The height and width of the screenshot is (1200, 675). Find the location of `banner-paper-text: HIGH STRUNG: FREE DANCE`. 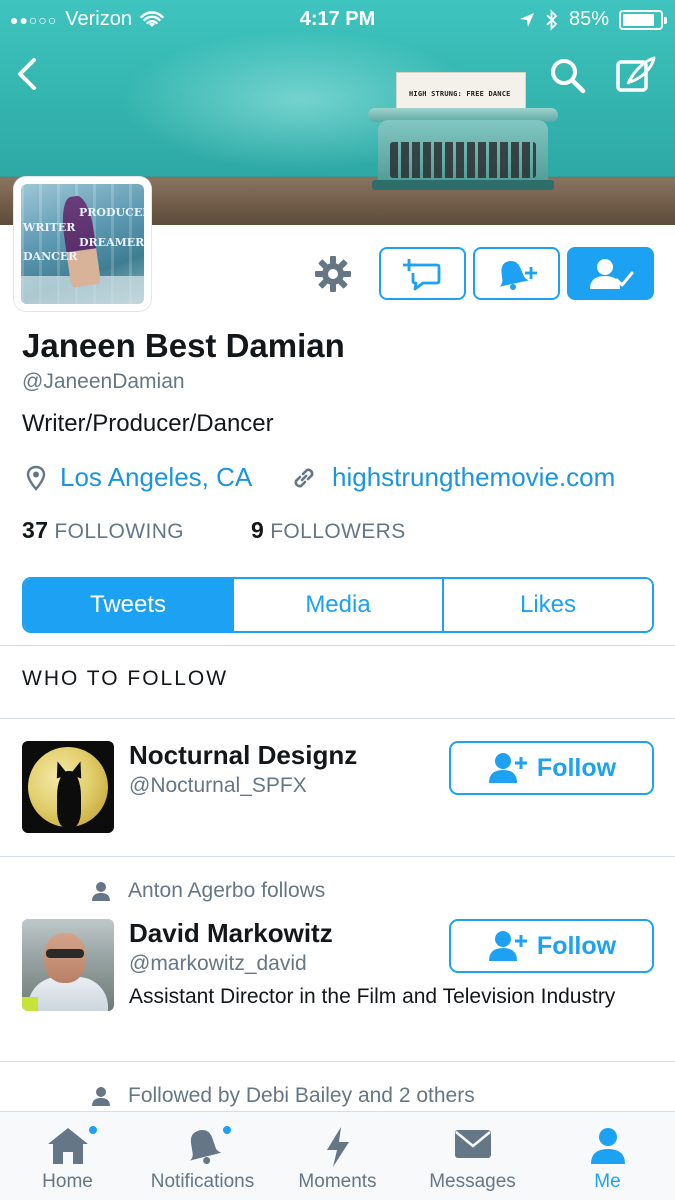

banner-paper-text: HIGH STRUNG: FREE DANCE is located at coordinates (460, 94).